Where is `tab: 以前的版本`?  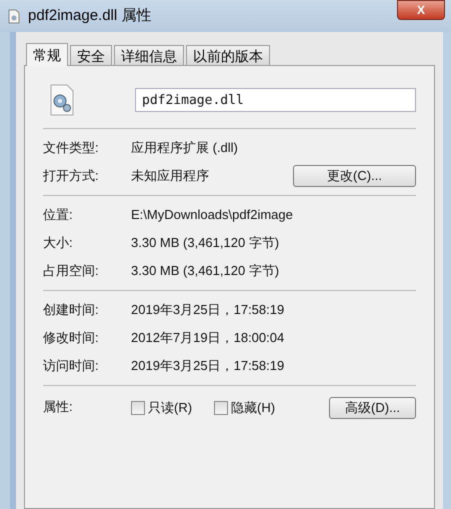
tab: 以前的版本 is located at coordinates (228, 55).